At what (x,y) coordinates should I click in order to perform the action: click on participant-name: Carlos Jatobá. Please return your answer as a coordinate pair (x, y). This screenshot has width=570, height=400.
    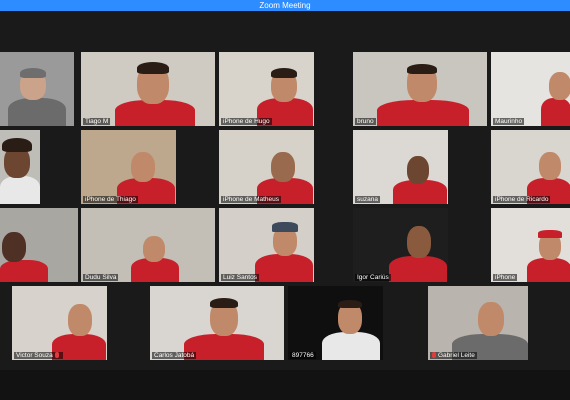
    Looking at the image, I should click on (174, 355).